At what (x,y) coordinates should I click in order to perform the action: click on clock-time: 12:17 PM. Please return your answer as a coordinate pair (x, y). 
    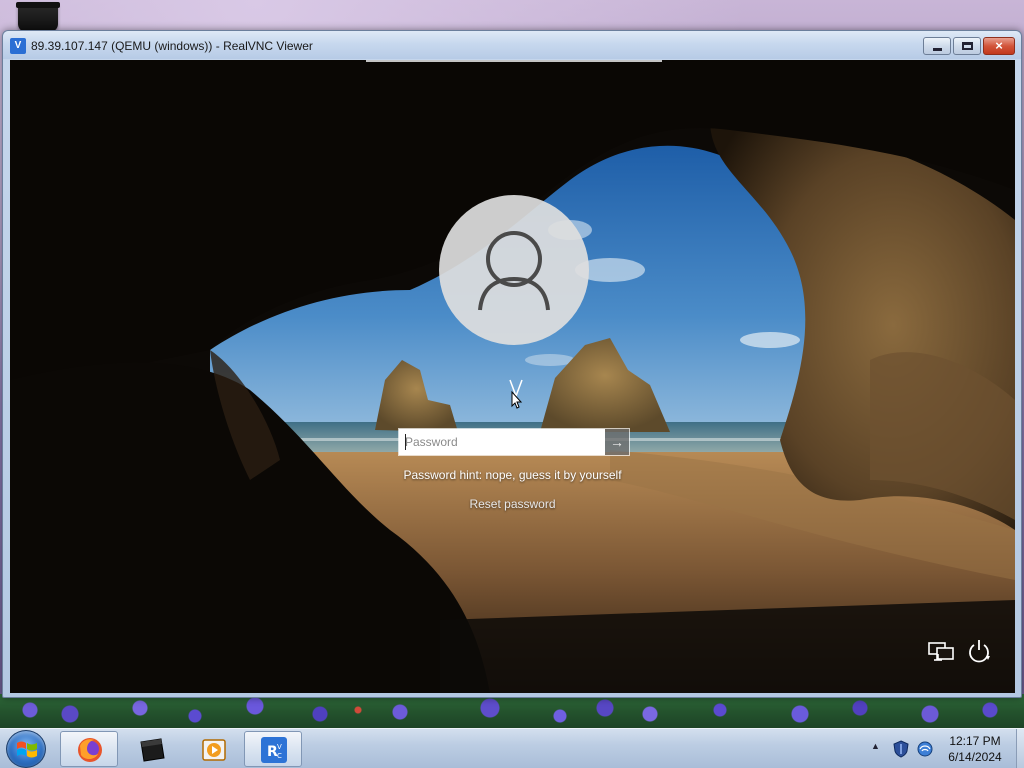
    Looking at the image, I should click on (975, 741).